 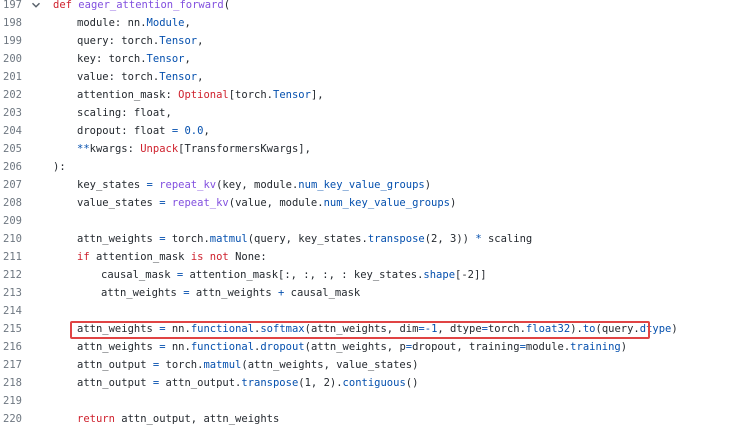 What do you see at coordinates (11, 347) in the screenshot?
I see `line-number: 216` at bounding box center [11, 347].